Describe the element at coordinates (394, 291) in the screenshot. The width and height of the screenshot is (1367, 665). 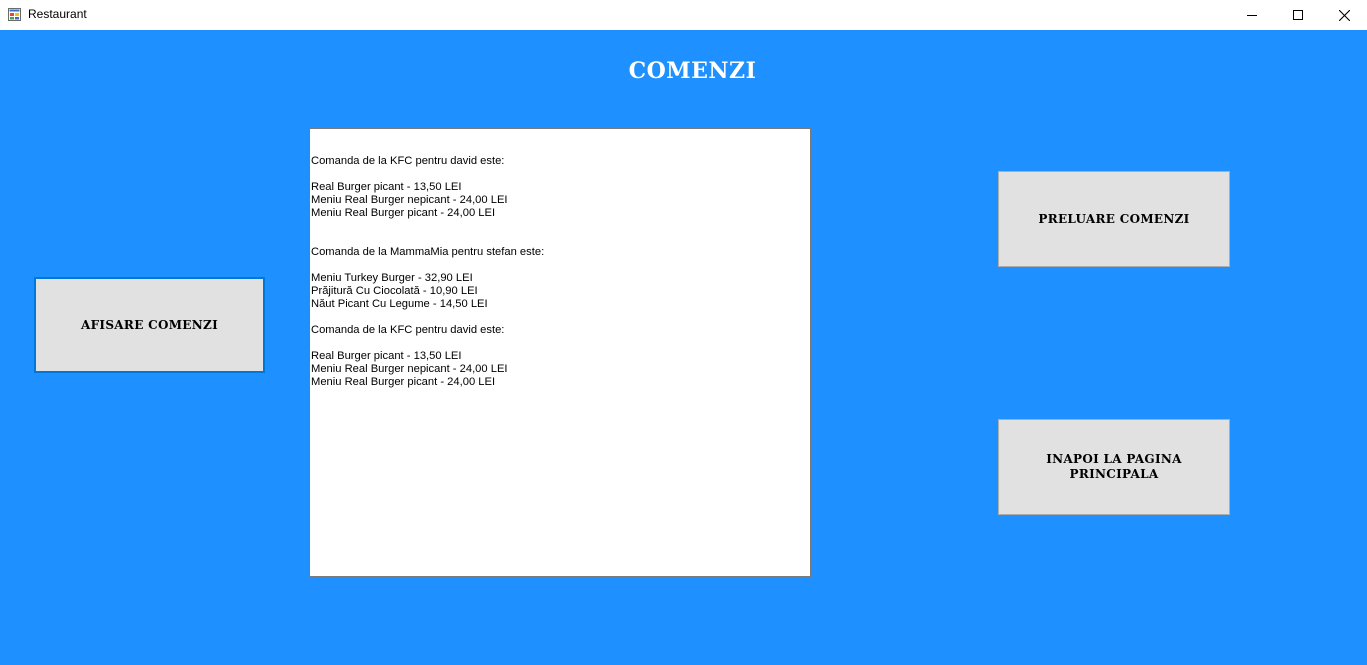
I see `order-line: Prăjitură Cu Ciocolată - 10,90 LEI` at that location.